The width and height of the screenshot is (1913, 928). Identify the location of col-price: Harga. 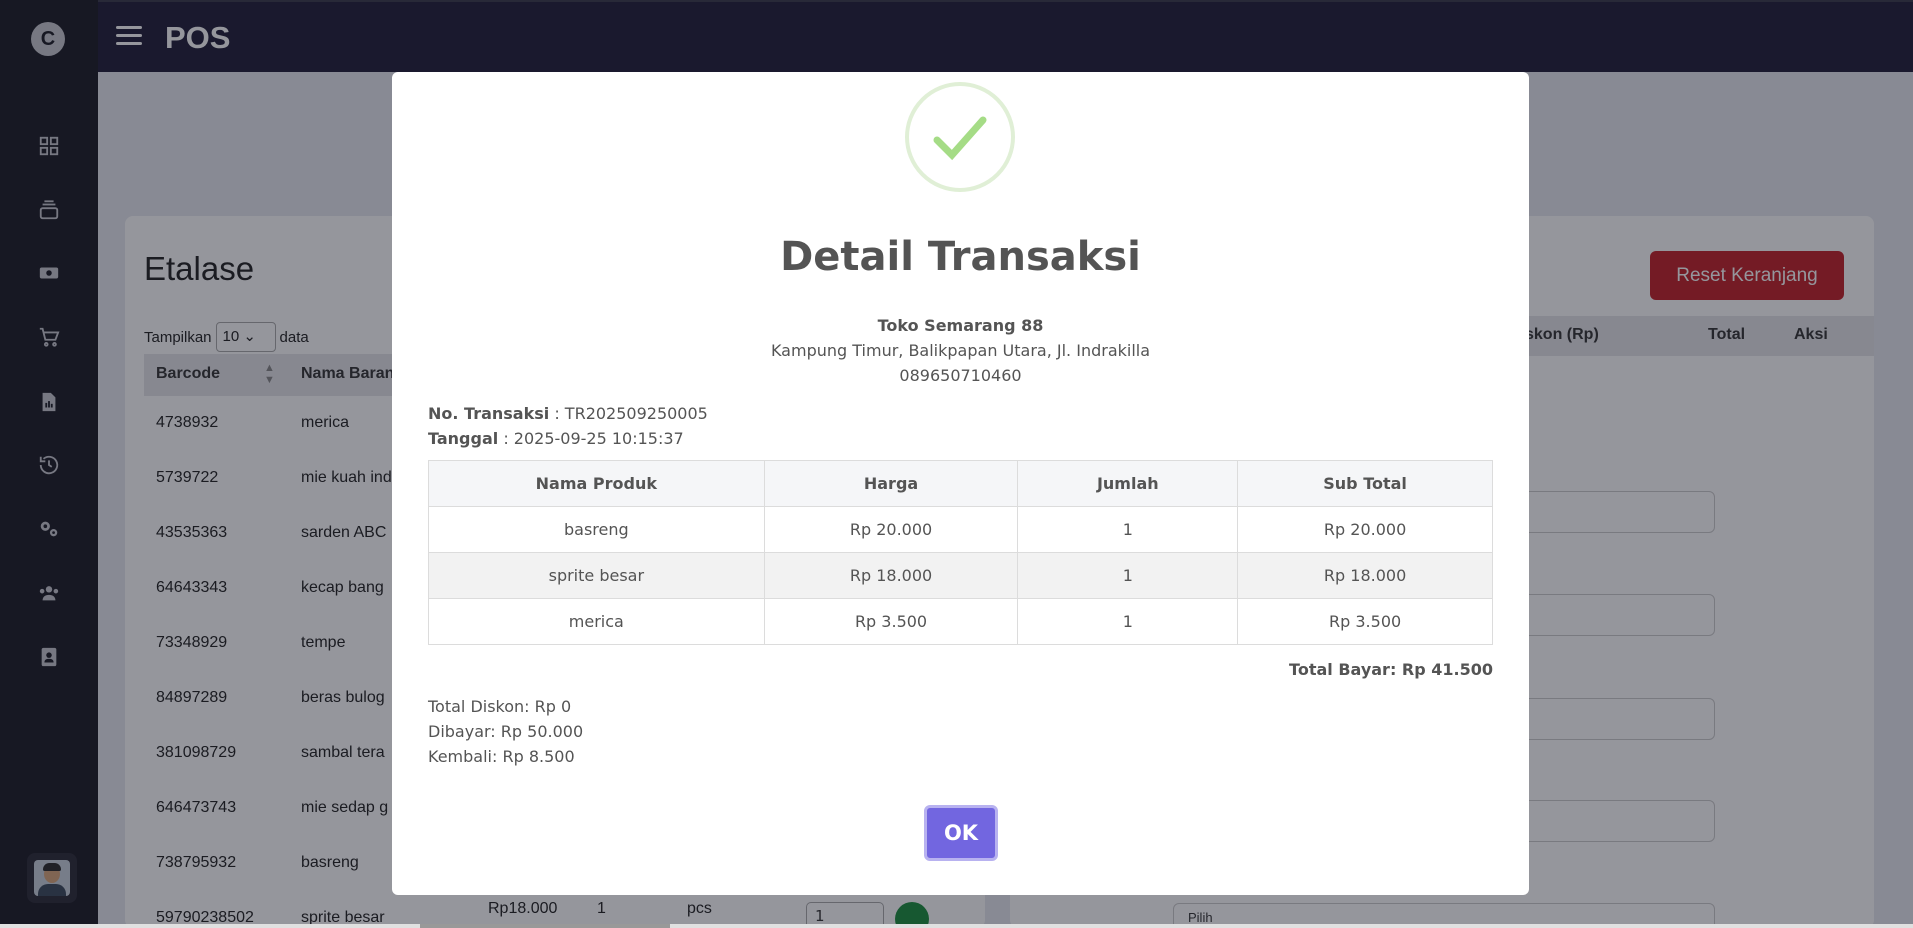
(891, 483).